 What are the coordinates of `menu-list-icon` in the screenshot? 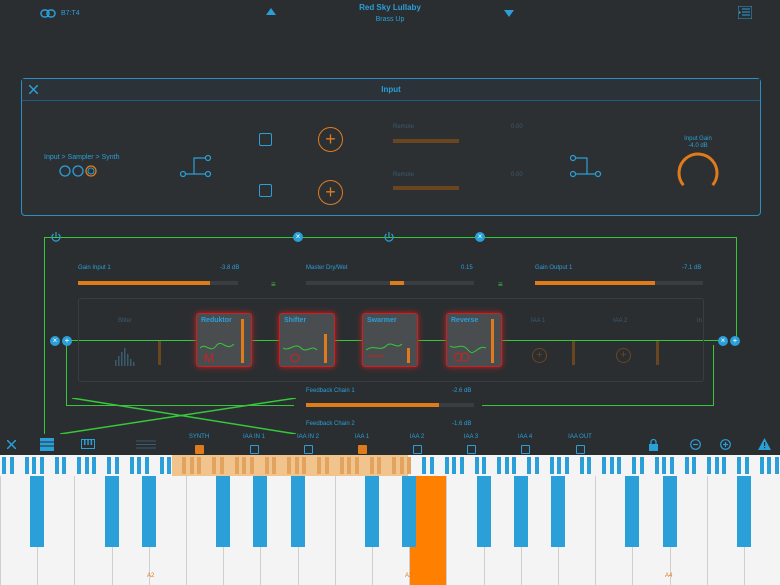 It's located at (745, 12).